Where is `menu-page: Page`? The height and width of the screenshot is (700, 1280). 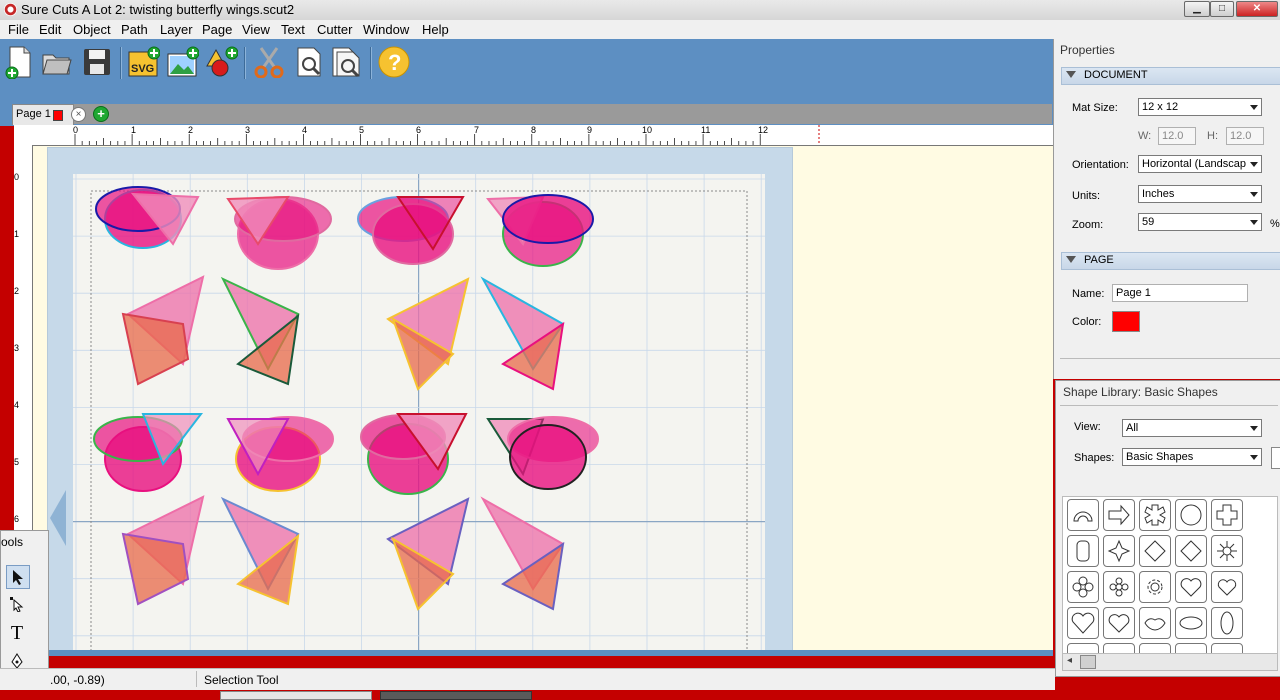 menu-page: Page is located at coordinates (217, 29).